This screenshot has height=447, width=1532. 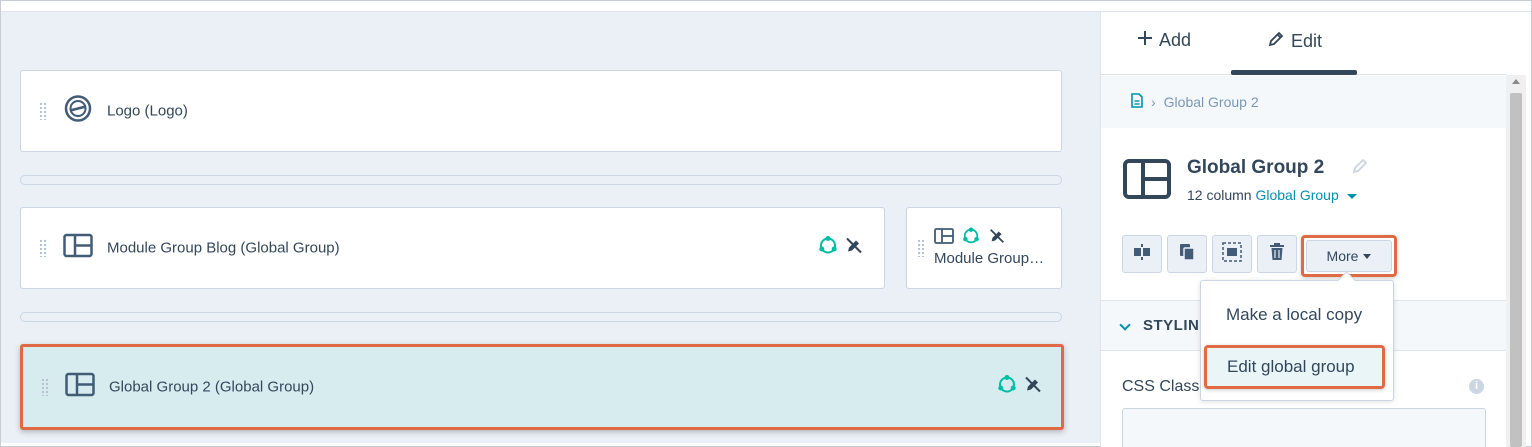 I want to click on module-label: Global Group 2 (Global Group), so click(x=212, y=387).